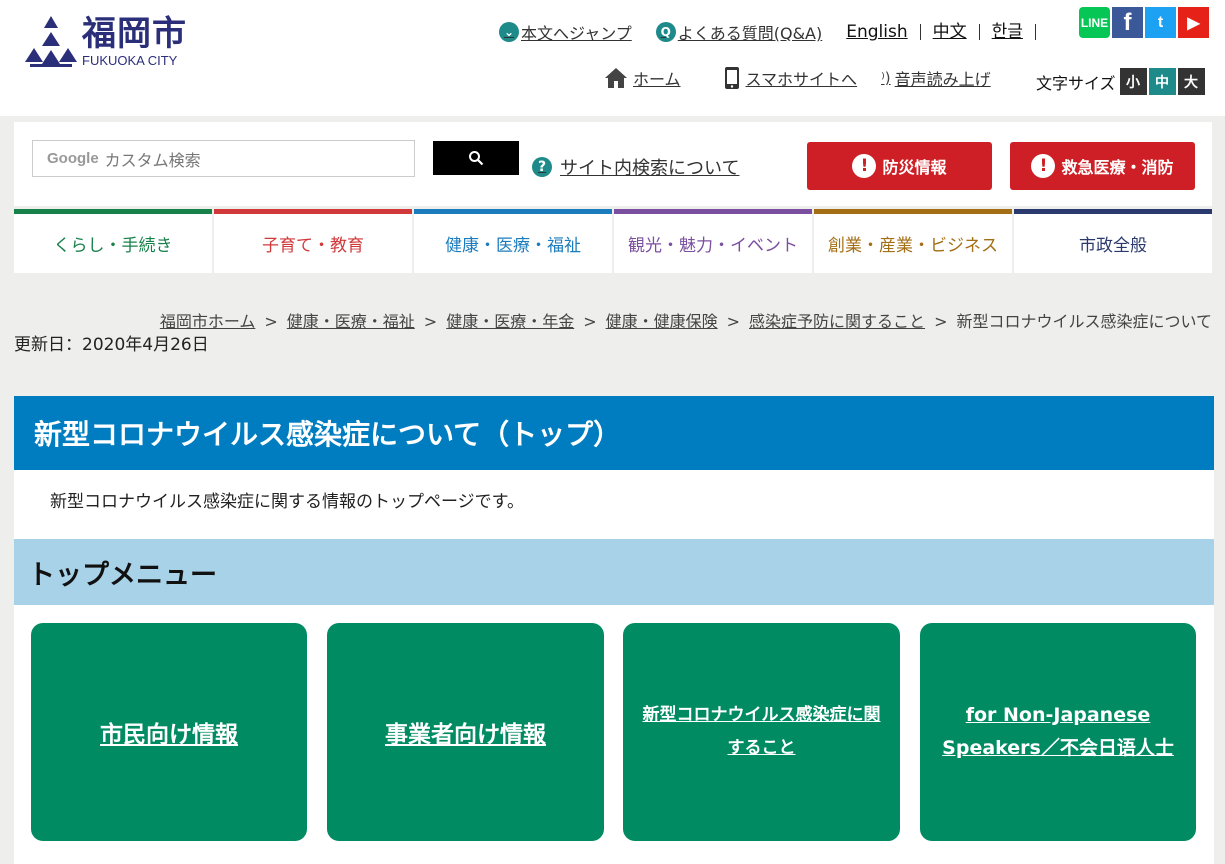 This screenshot has width=1225, height=864. What do you see at coordinates (1094, 22) in the screenshot?
I see `line-icon: LINE` at bounding box center [1094, 22].